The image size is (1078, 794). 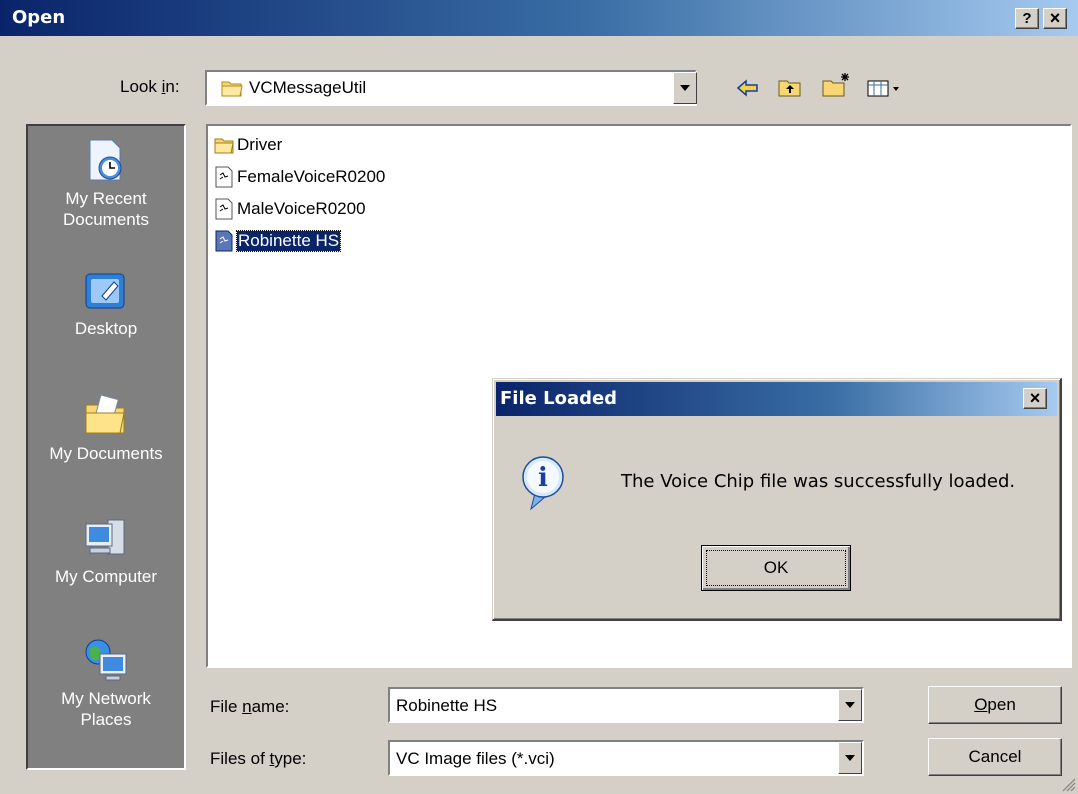 What do you see at coordinates (106, 576) in the screenshot?
I see `place-label: My Computer` at bounding box center [106, 576].